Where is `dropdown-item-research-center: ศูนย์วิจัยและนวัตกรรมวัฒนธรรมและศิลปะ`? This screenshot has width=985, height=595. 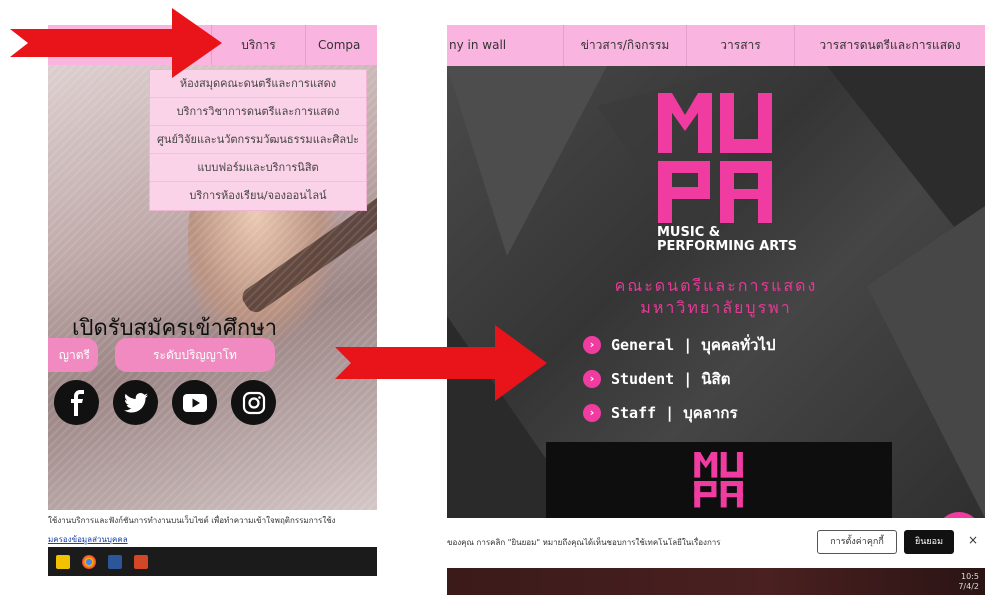
dropdown-item-research-center: ศูนย์วิจัยและนวัตกรรมวัฒนธรรมและศิลปะ is located at coordinates (258, 140).